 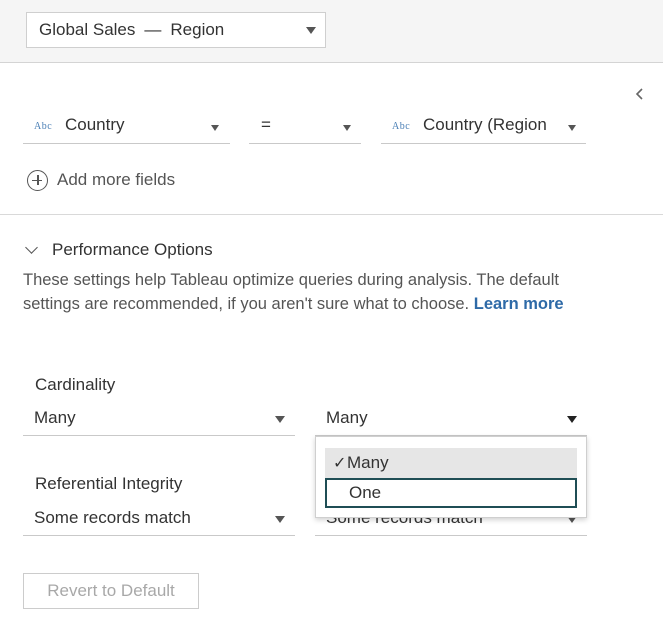 I want to click on left-cardinality-select: Many, so click(x=159, y=421).